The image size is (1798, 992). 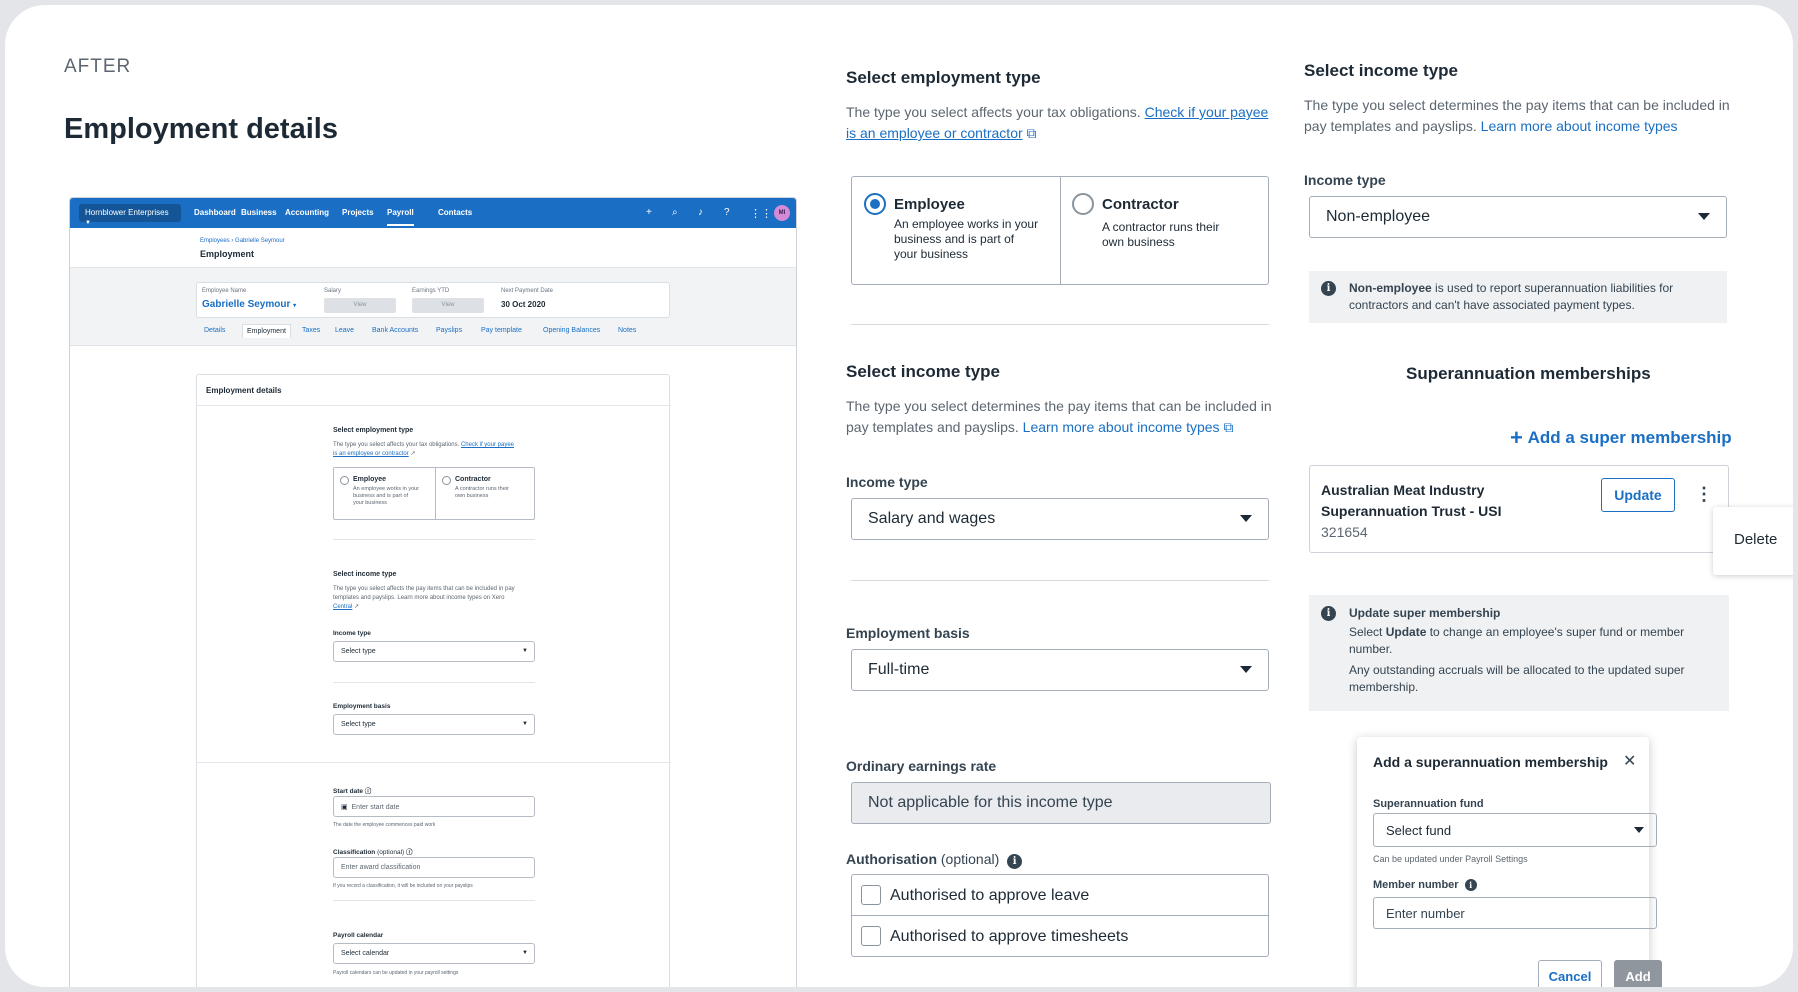 I want to click on income-types-link: Learn more about income types, so click(x=1121, y=427).